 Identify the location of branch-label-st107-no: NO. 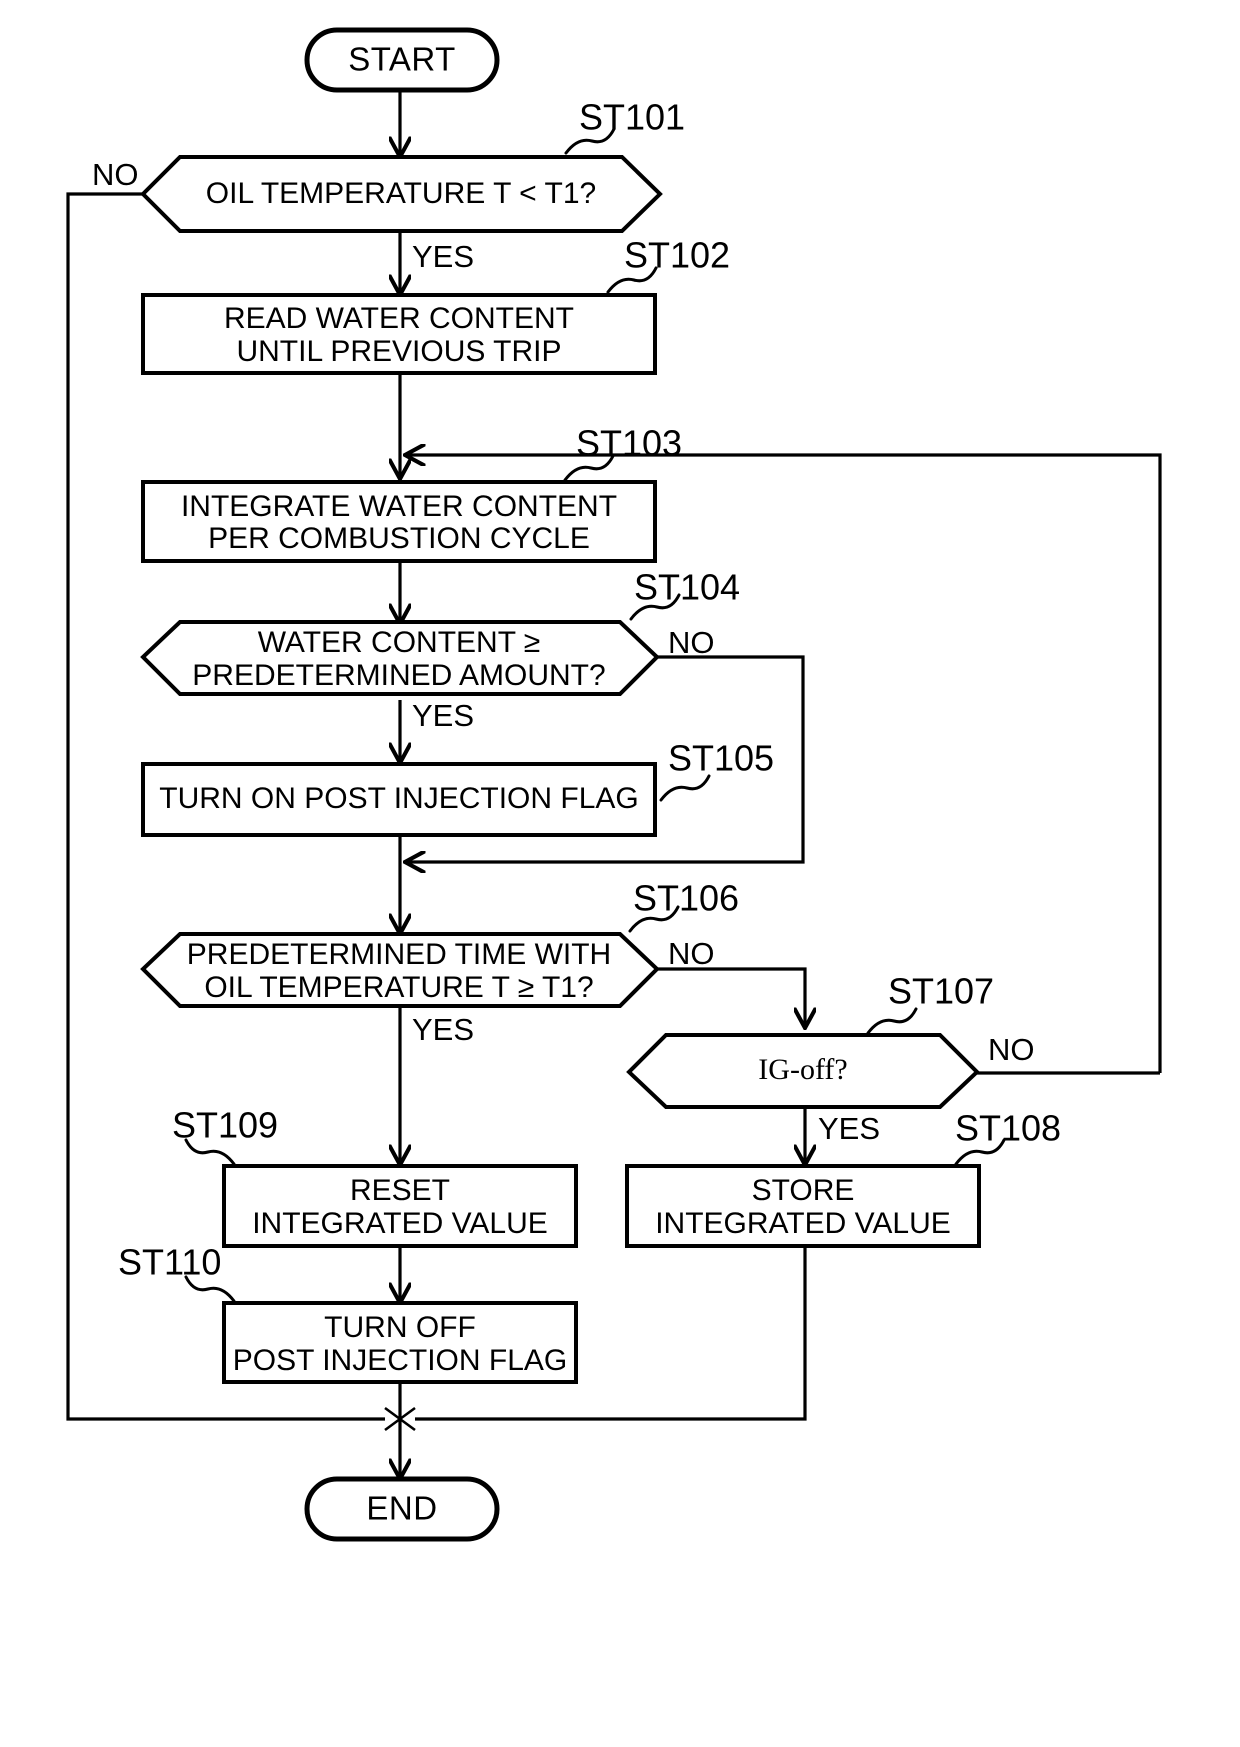
(1011, 1049).